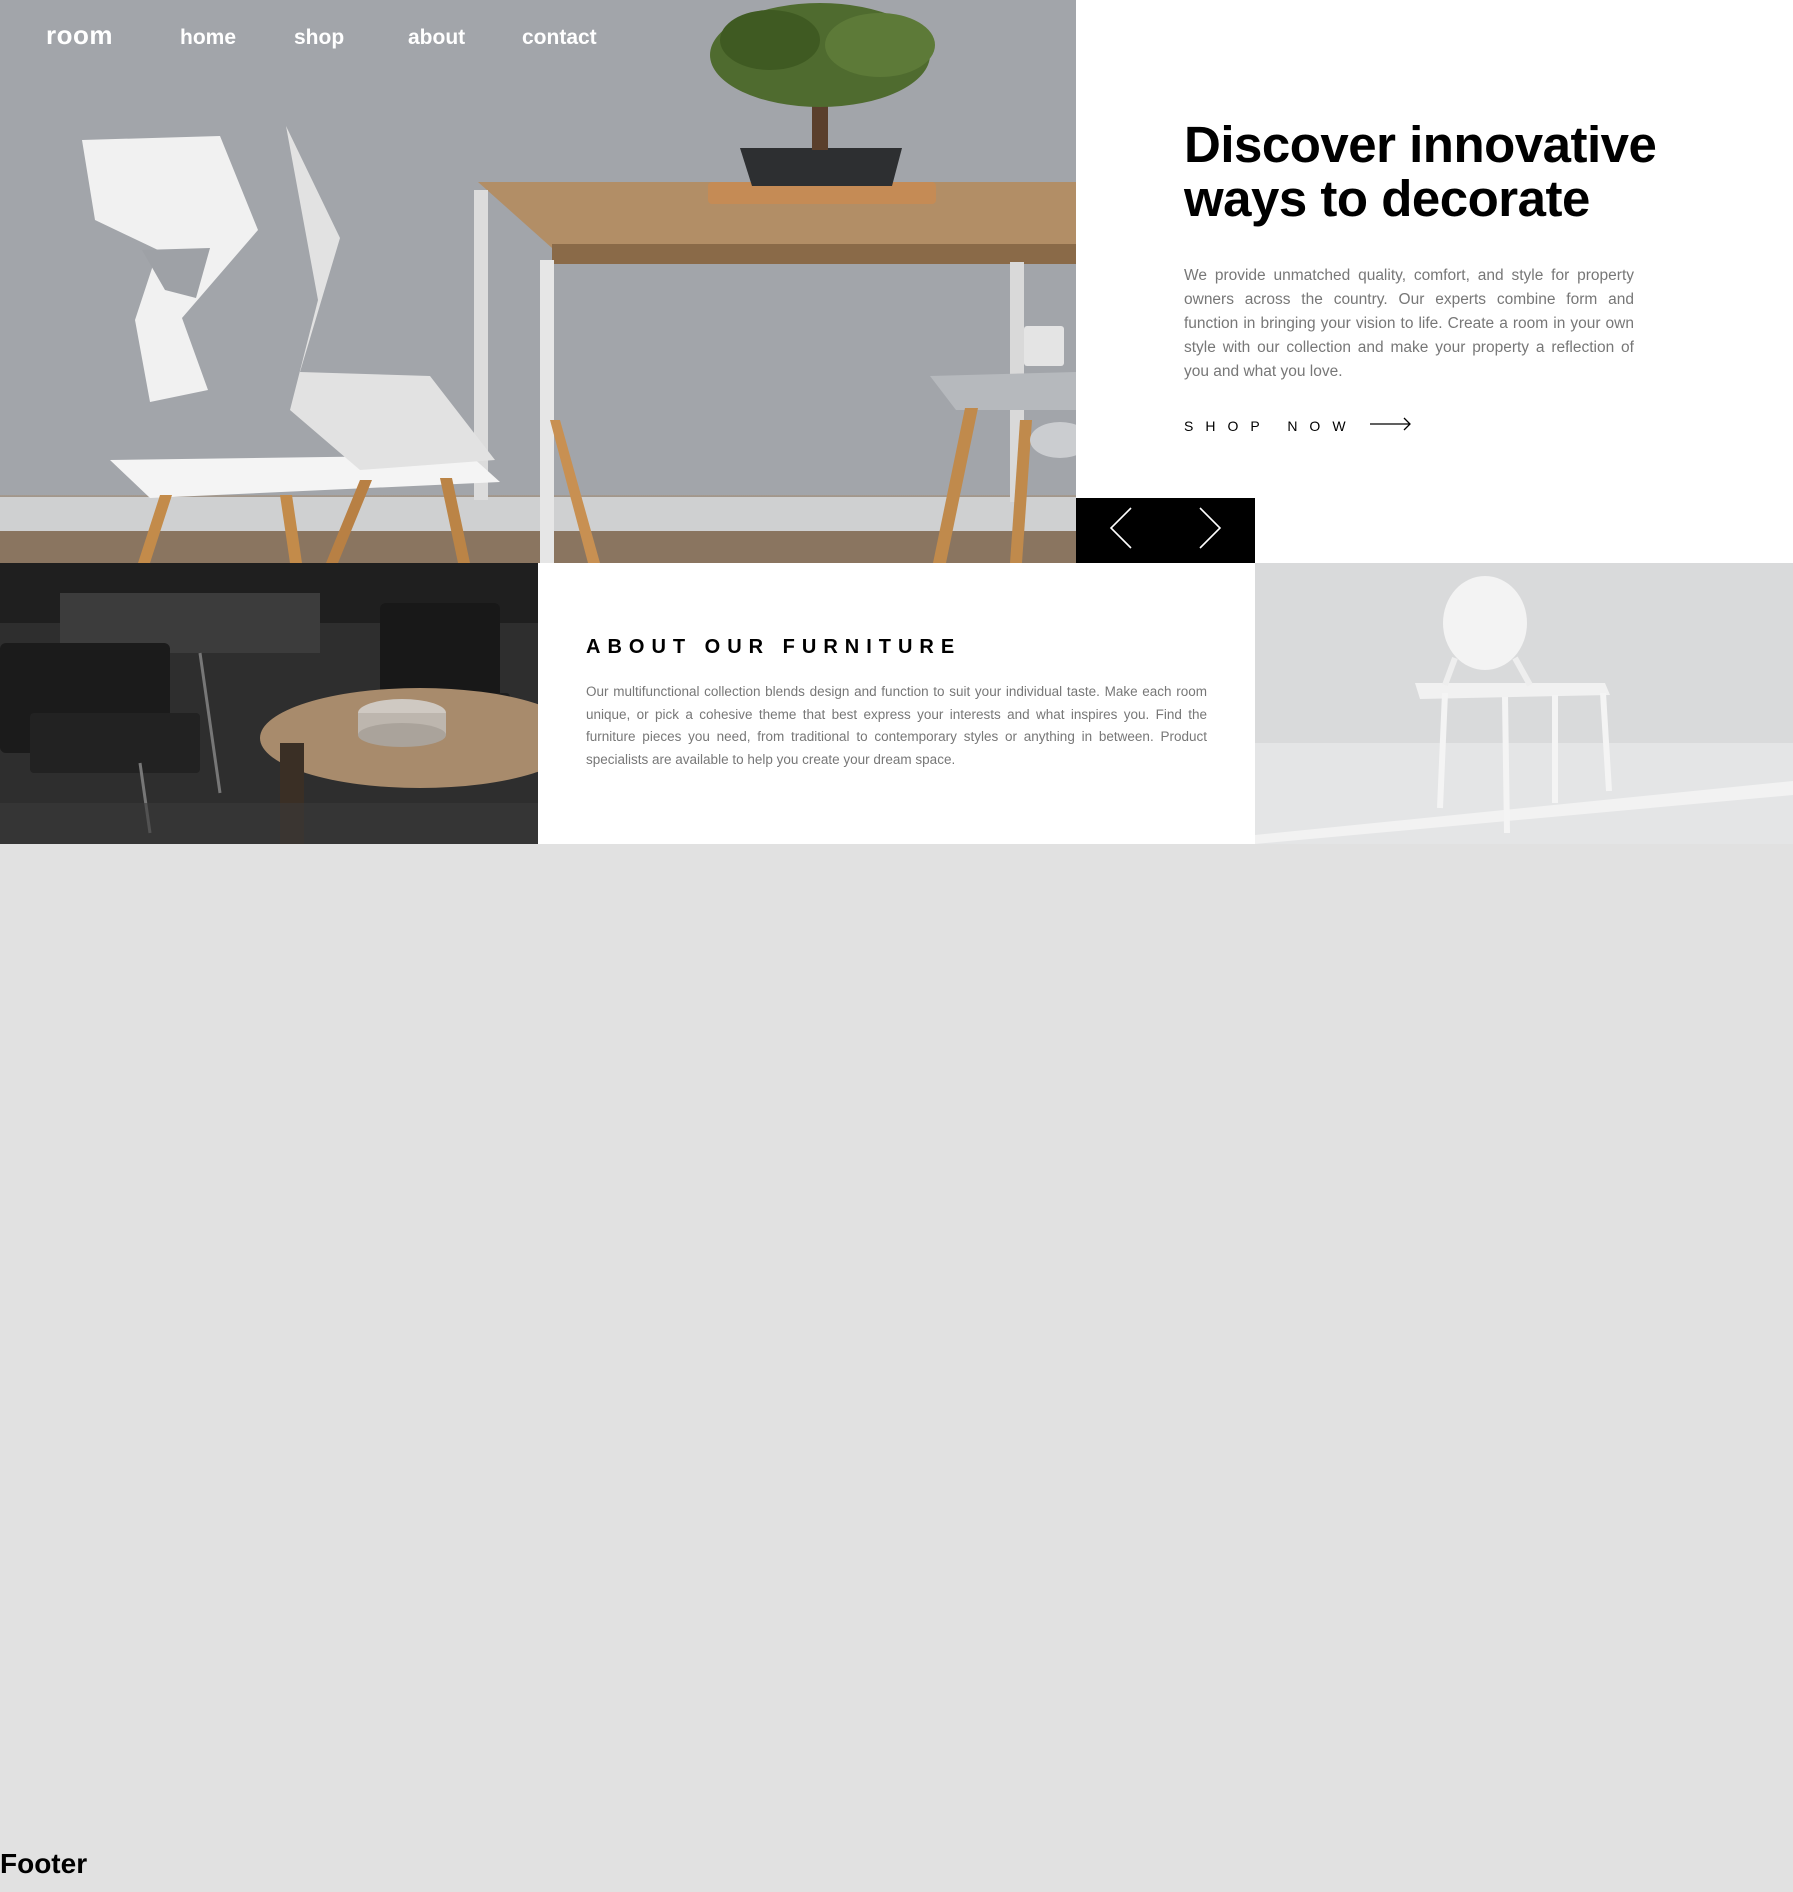 The image size is (1793, 1892). I want to click on about-title: ABOUT OUR FURNITURE, so click(774, 647).